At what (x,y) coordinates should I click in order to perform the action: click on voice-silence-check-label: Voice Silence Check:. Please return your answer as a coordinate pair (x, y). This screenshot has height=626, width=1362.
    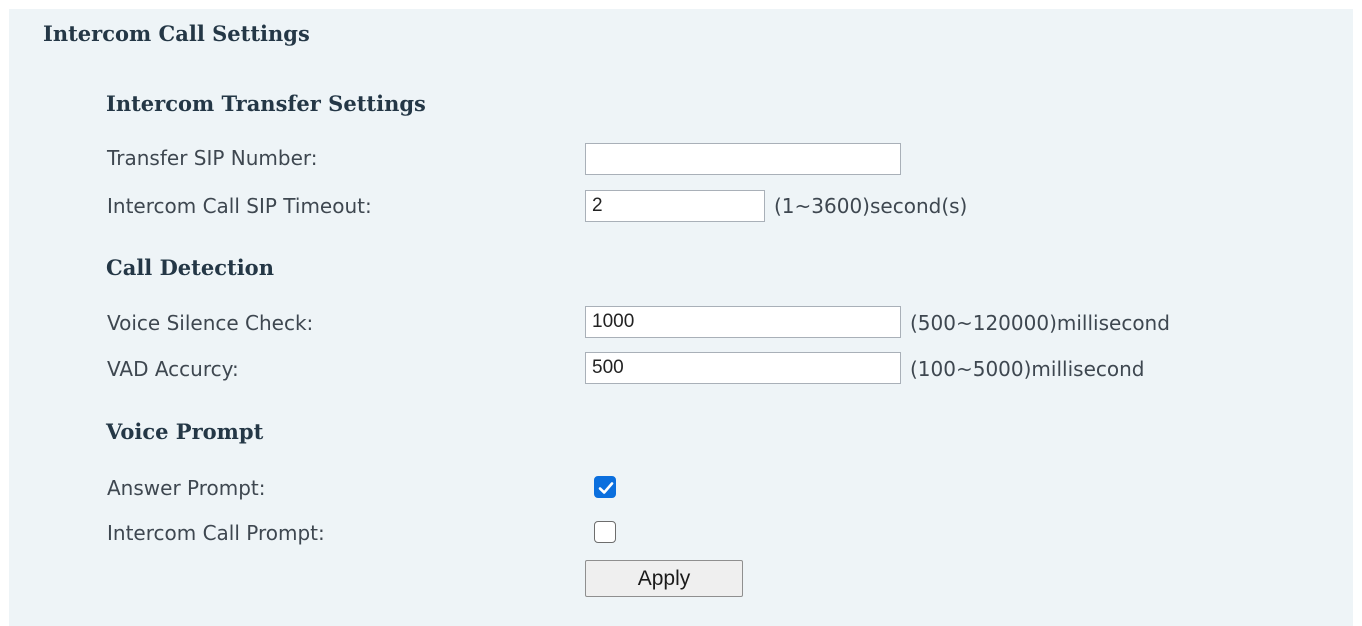
    Looking at the image, I should click on (210, 323).